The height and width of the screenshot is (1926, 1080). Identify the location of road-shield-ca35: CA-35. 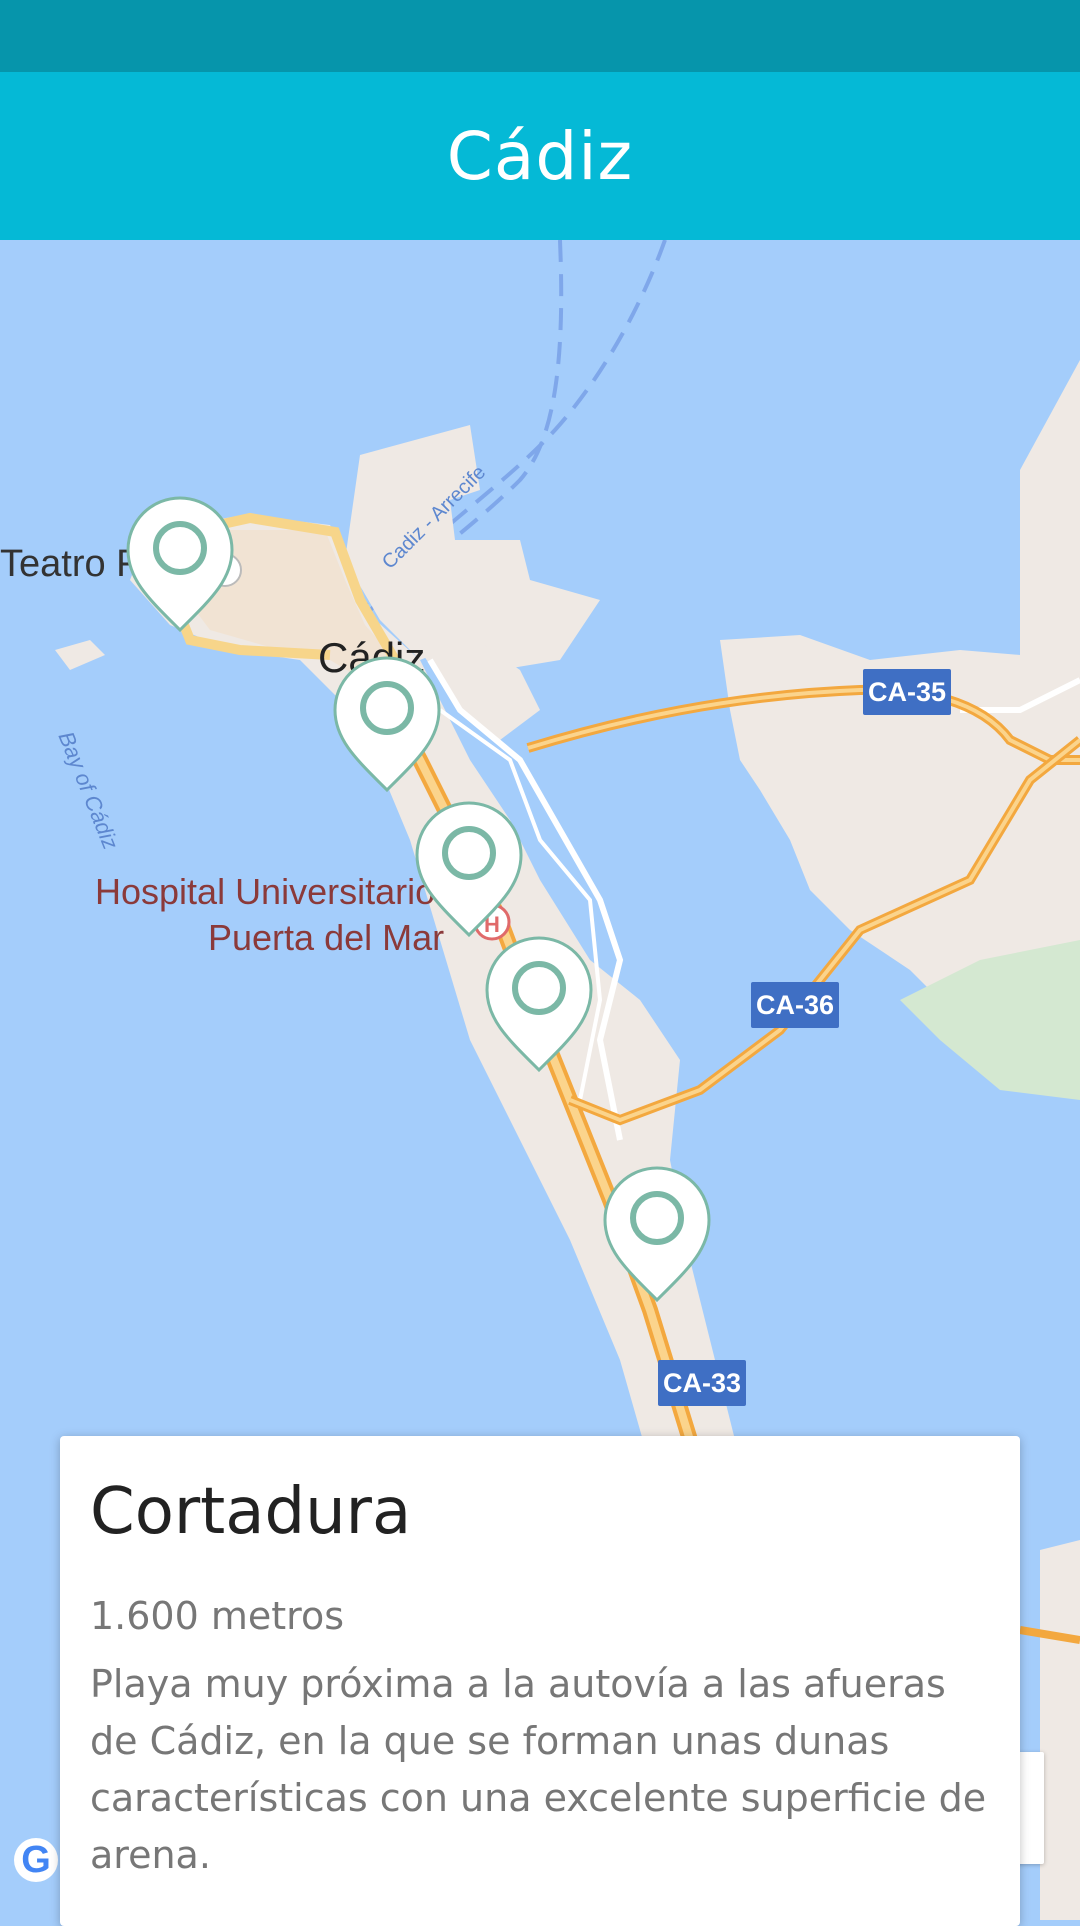
(907, 692).